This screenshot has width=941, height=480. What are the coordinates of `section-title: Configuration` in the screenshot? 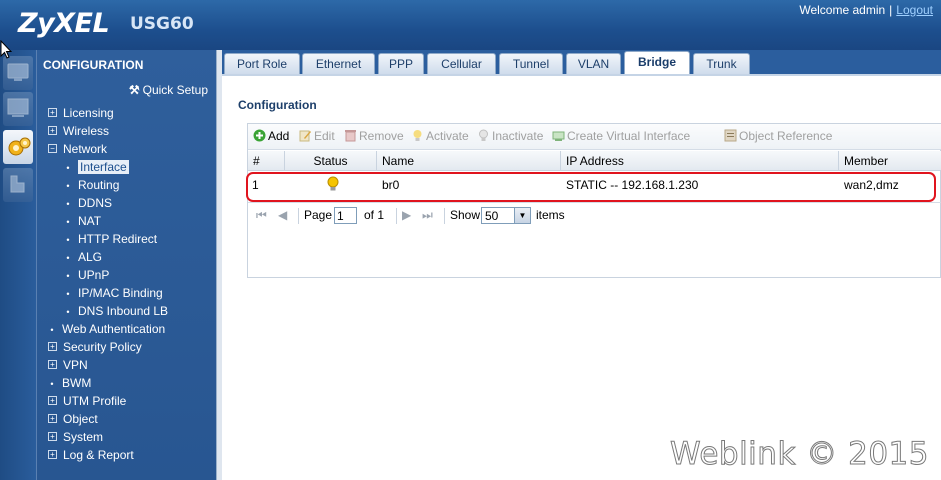 It's located at (277, 105).